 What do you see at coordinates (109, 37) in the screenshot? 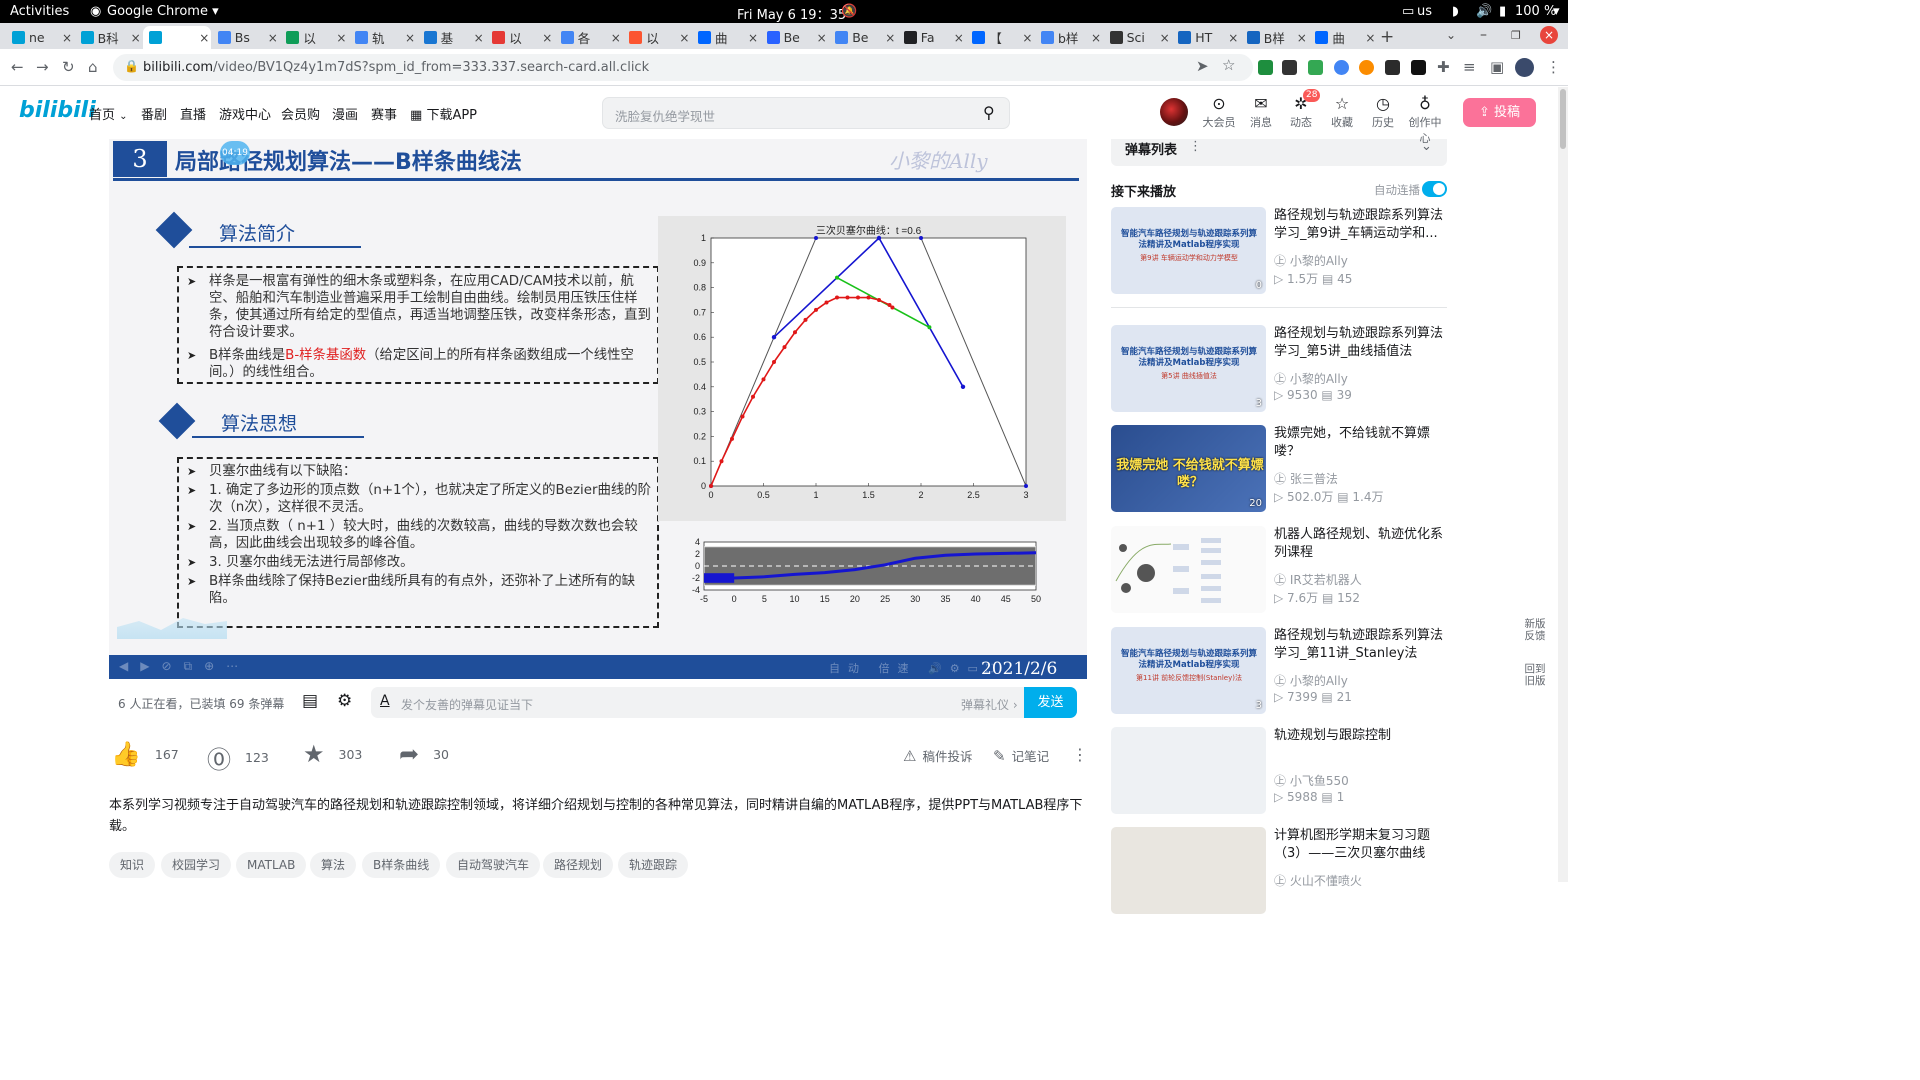
I see `browser-tab: B科 ×` at bounding box center [109, 37].